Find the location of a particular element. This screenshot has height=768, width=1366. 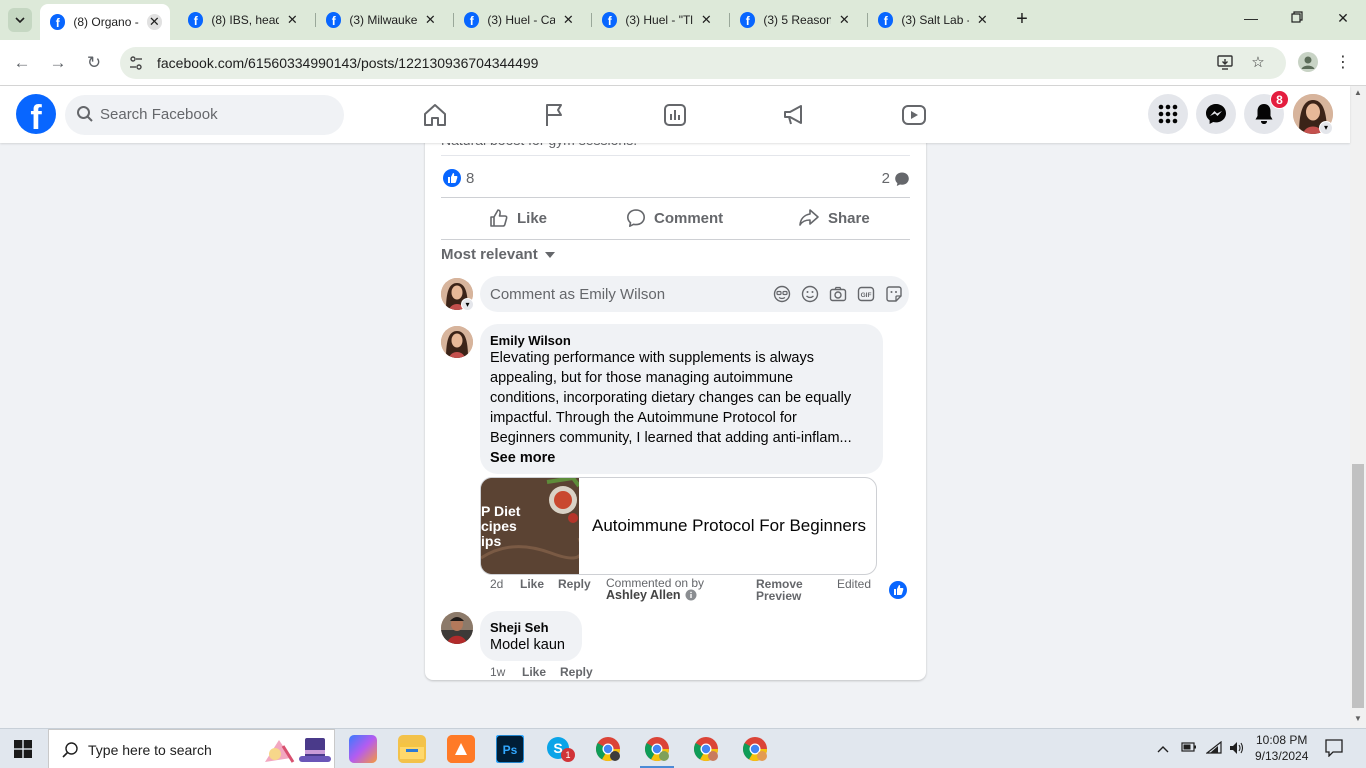

video-icon is located at coordinates (914, 115).